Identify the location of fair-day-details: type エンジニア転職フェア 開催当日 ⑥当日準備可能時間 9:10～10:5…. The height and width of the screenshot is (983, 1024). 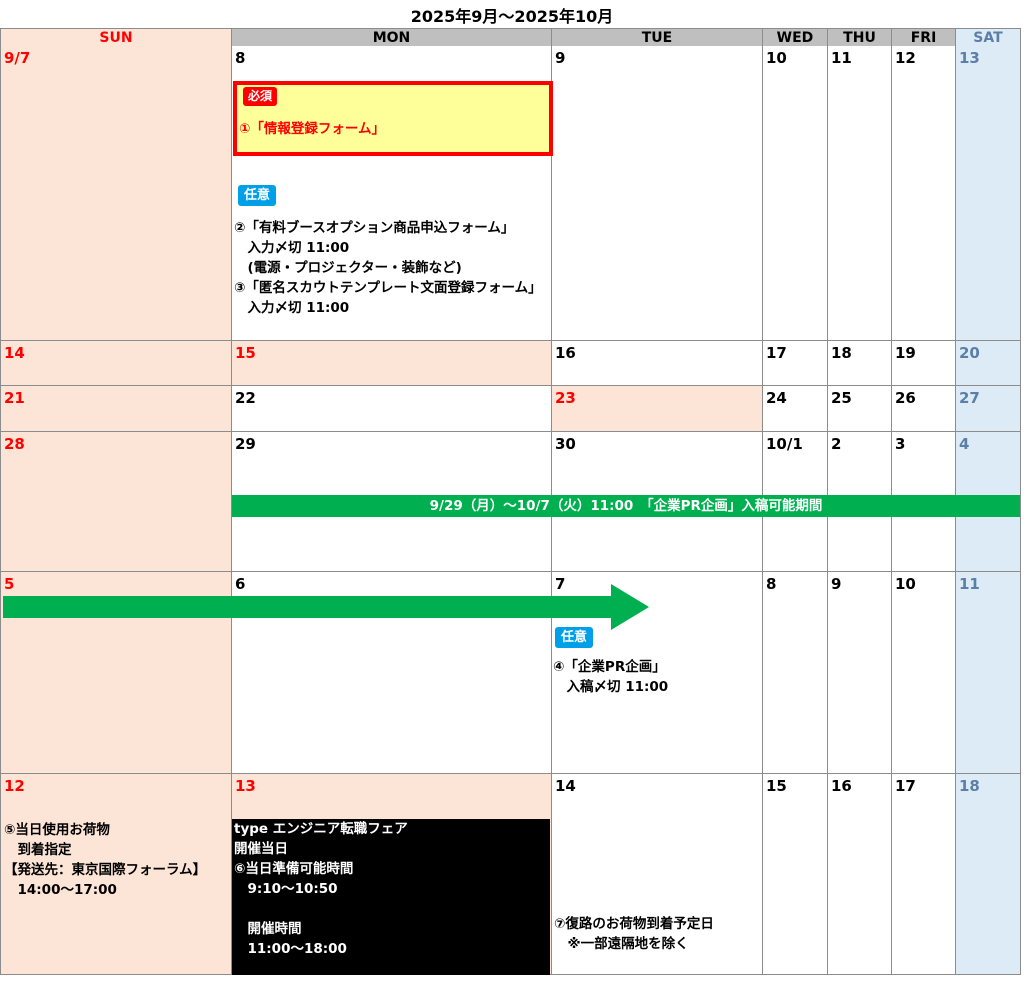
(321, 889).